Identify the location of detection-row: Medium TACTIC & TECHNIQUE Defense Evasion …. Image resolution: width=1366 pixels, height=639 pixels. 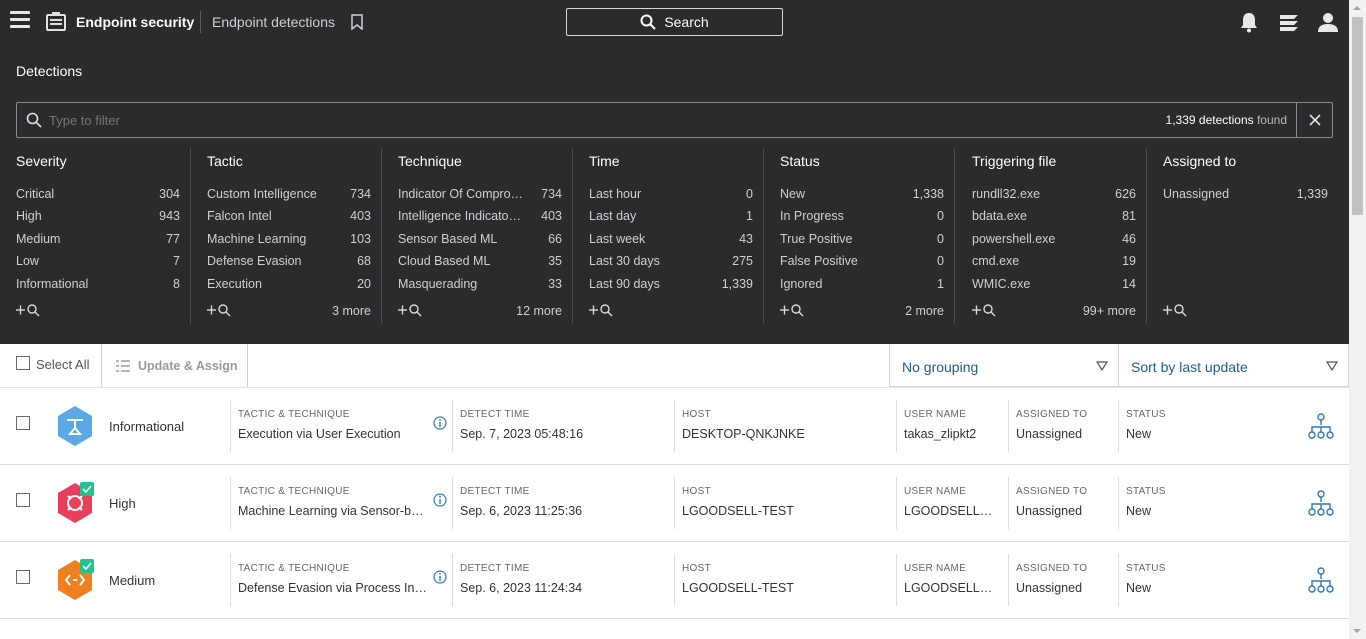
(674, 580).